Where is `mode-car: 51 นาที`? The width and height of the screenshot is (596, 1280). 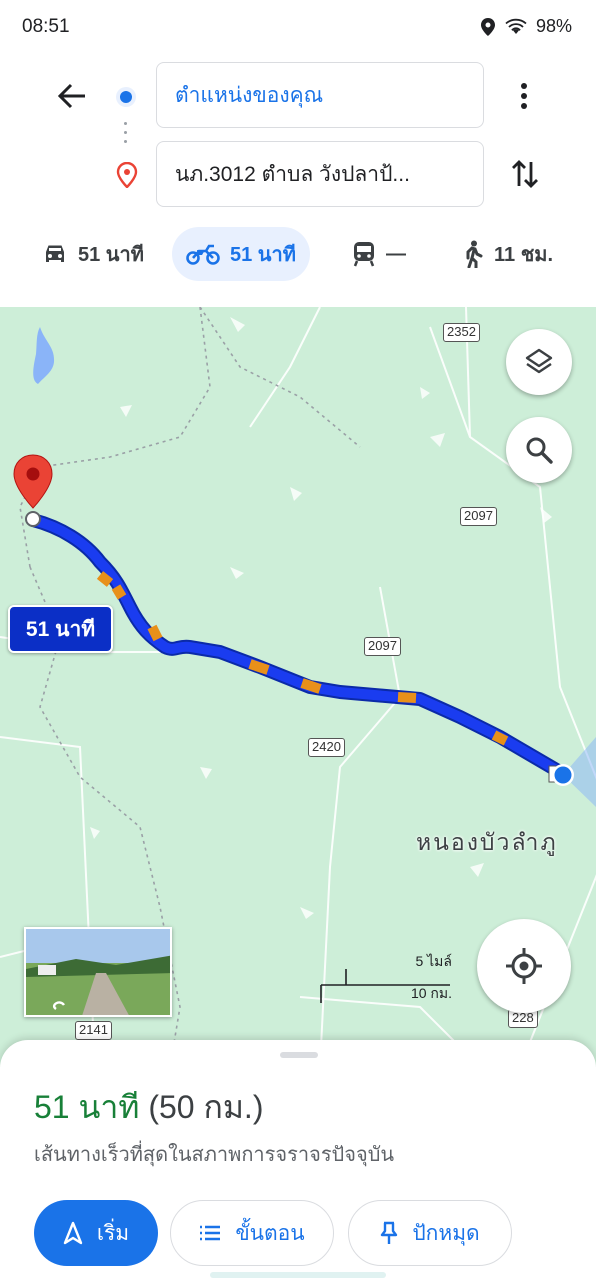
mode-car: 51 นาที is located at coordinates (93, 254).